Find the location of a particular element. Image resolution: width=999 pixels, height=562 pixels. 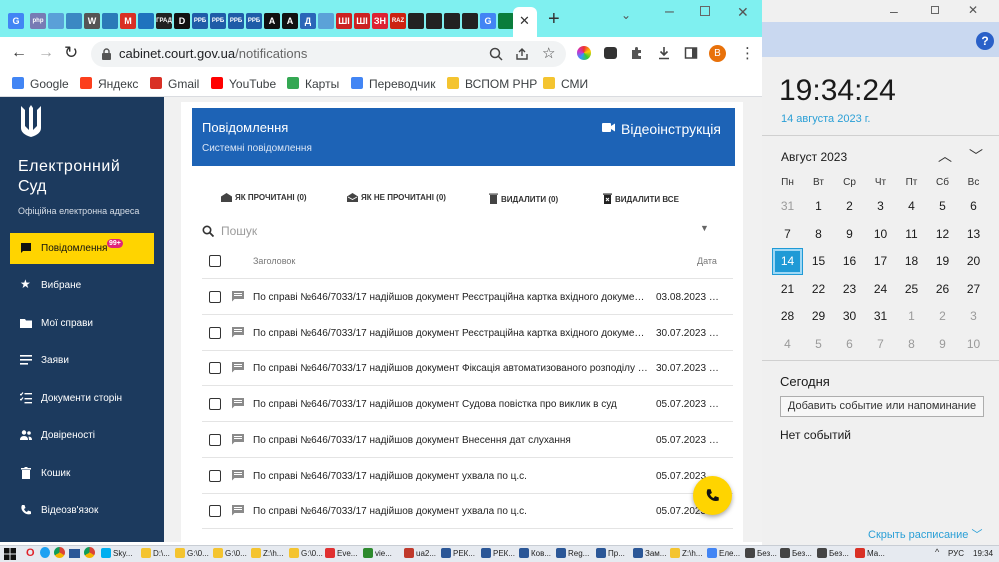

bookmark-6: ВСПОМ РНР is located at coordinates (492, 84).